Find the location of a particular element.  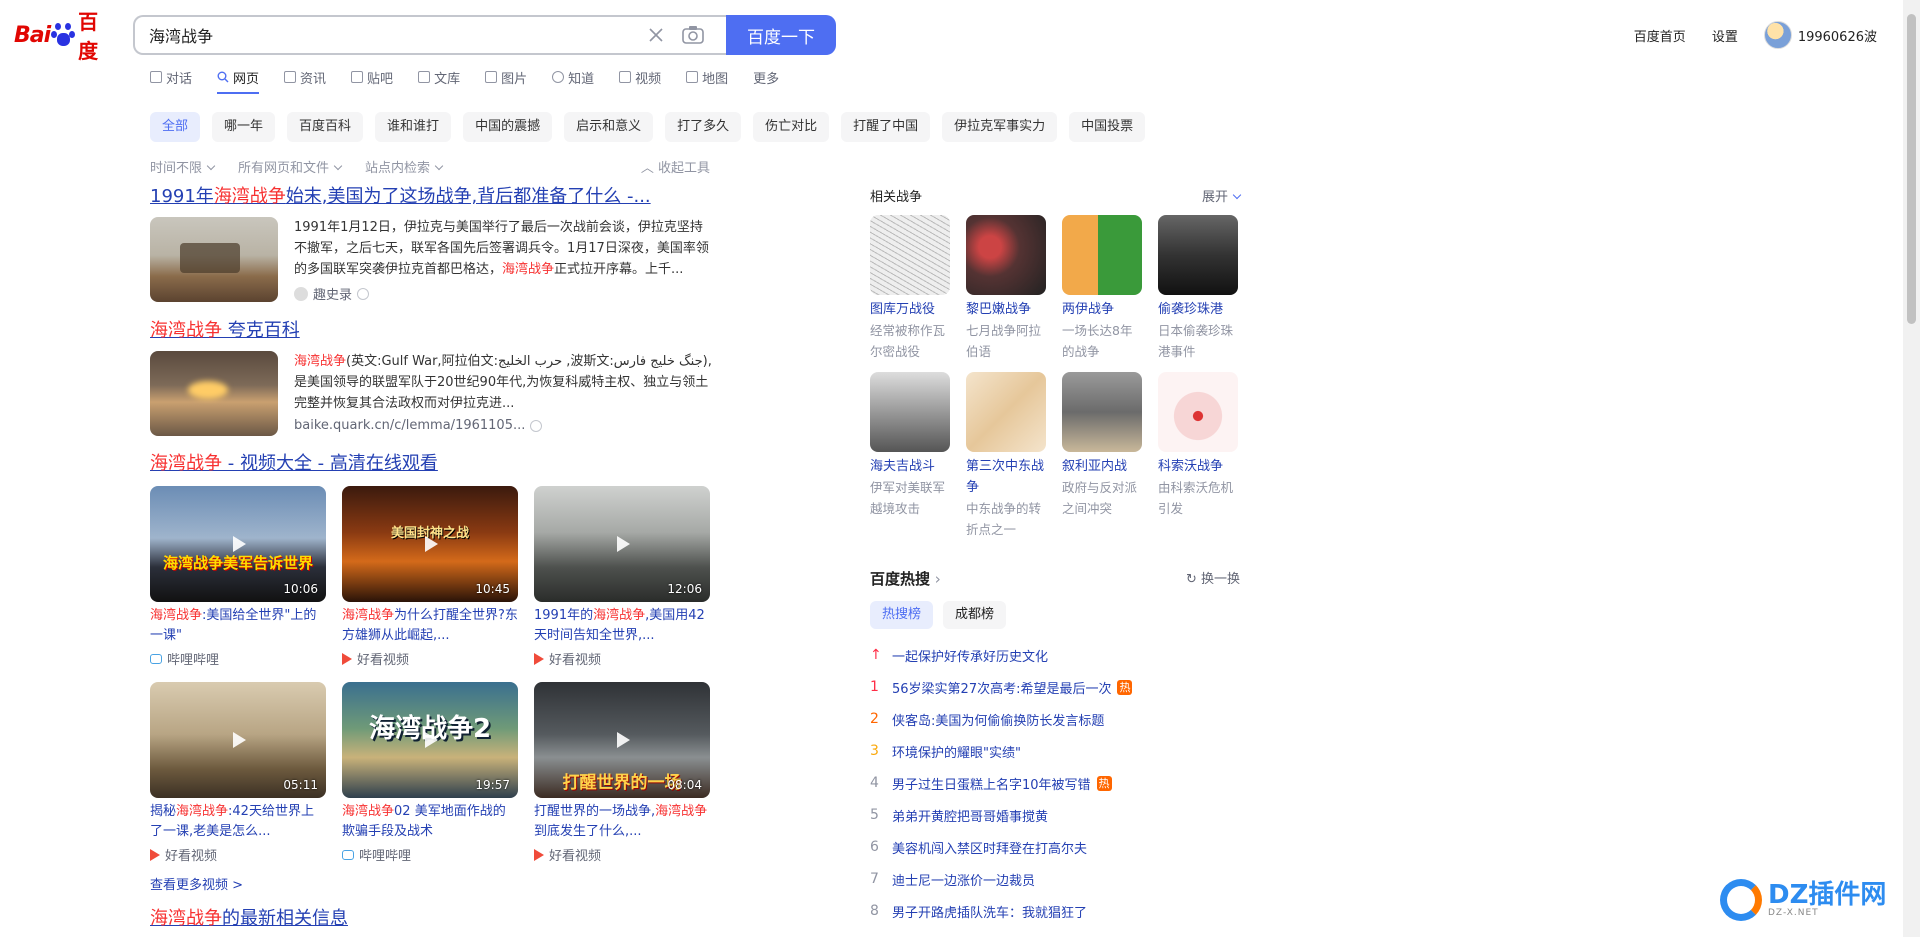

video-thumbnail: 海湾战争美军告诉世界 10:06 is located at coordinates (238, 544).